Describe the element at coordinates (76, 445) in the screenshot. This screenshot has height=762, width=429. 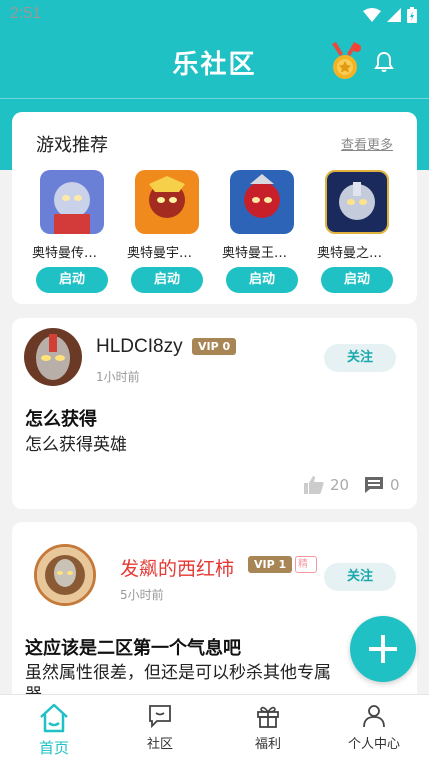
I see `post-body: 怎么获得英雄` at that location.